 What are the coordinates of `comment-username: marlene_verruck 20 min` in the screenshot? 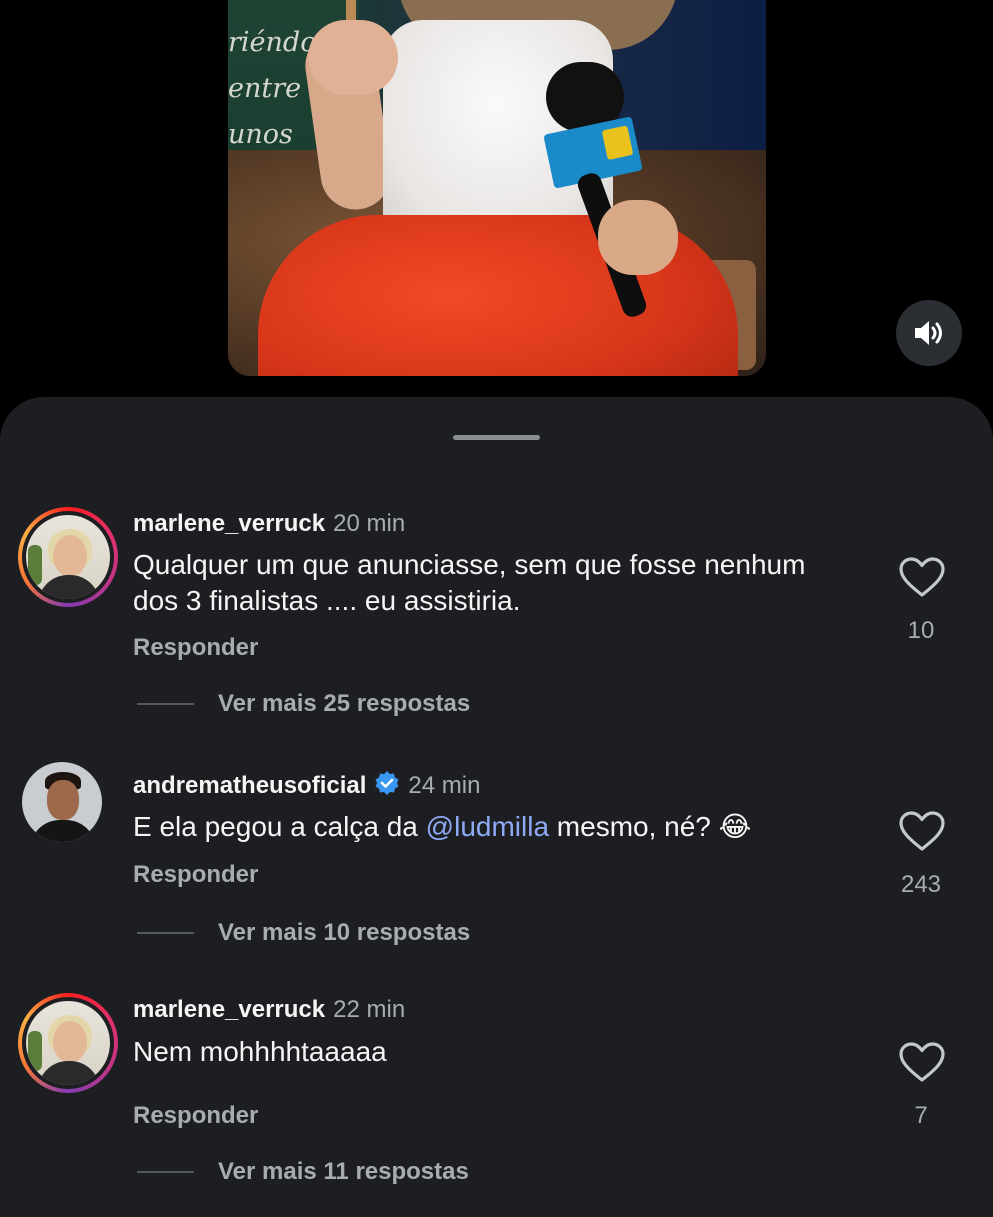 It's located at (269, 524).